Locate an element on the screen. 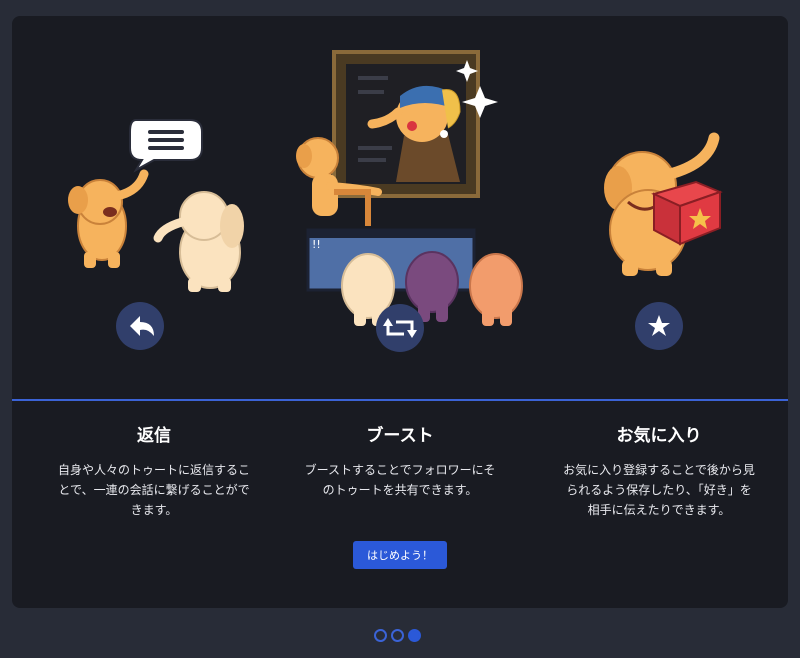 The width and height of the screenshot is (800, 658). desc-line: られるよう保存したり、「好き」を is located at coordinates (659, 490).